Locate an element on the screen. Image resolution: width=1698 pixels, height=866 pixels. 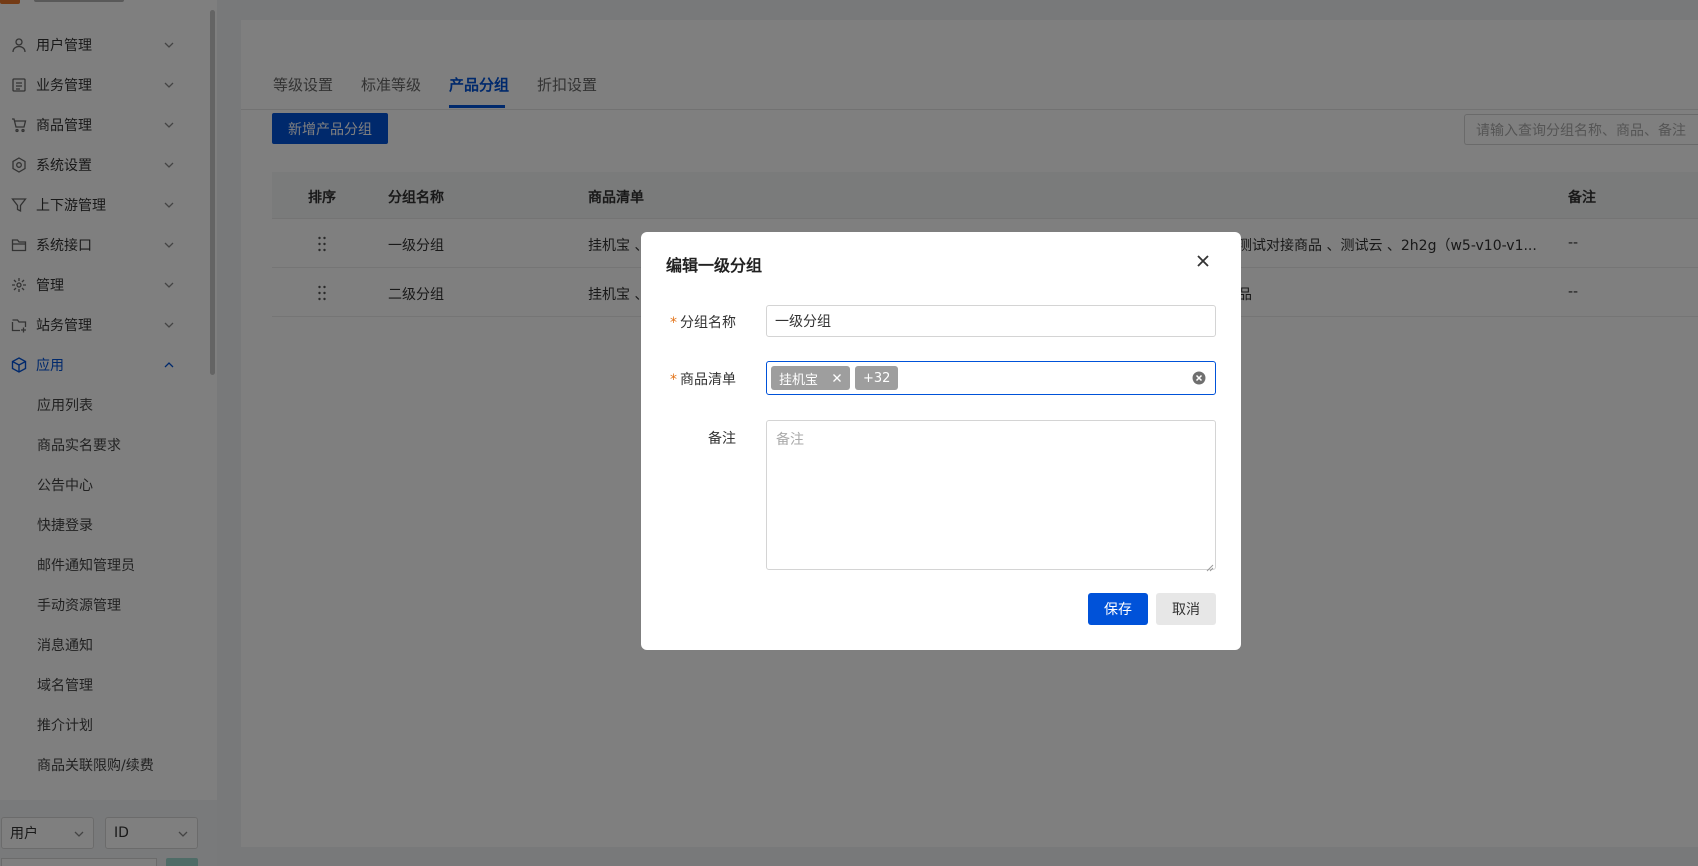
remark-placeholder: 备注 is located at coordinates (790, 440).